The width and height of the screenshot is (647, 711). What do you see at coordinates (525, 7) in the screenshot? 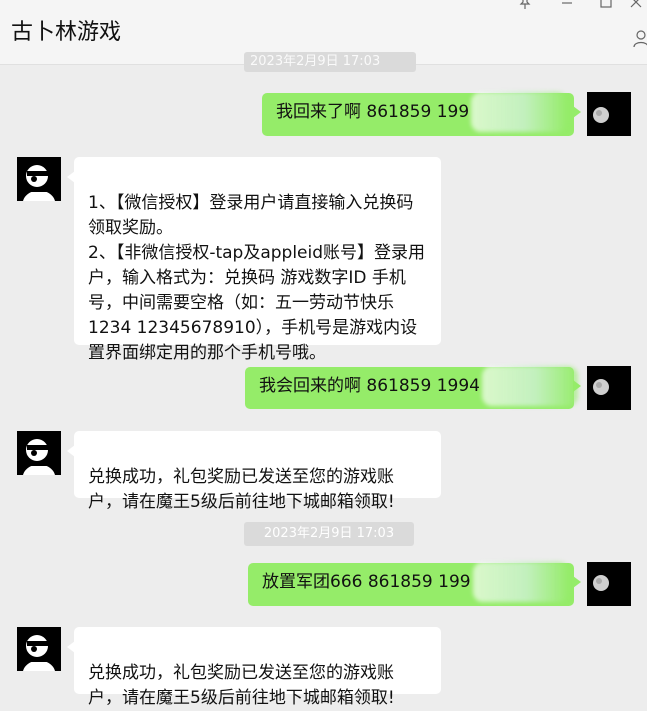
I see `pin-icon` at bounding box center [525, 7].